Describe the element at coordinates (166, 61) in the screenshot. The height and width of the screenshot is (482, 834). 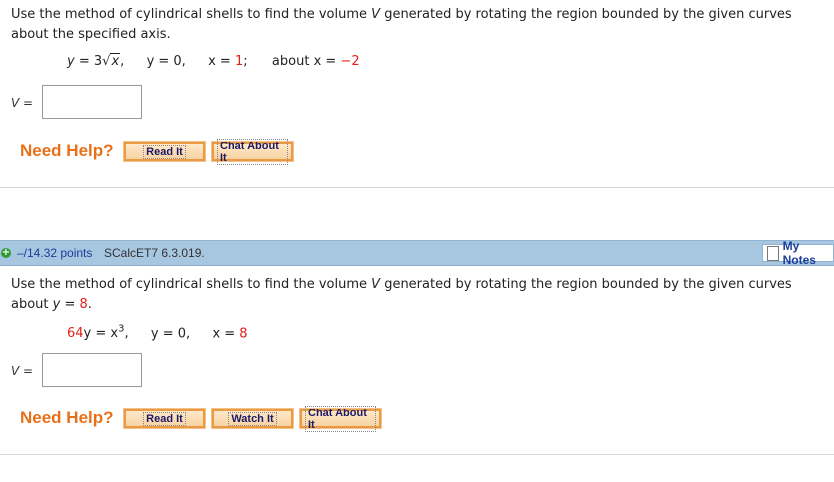
I see `q1-eq2: y = 0,` at that location.